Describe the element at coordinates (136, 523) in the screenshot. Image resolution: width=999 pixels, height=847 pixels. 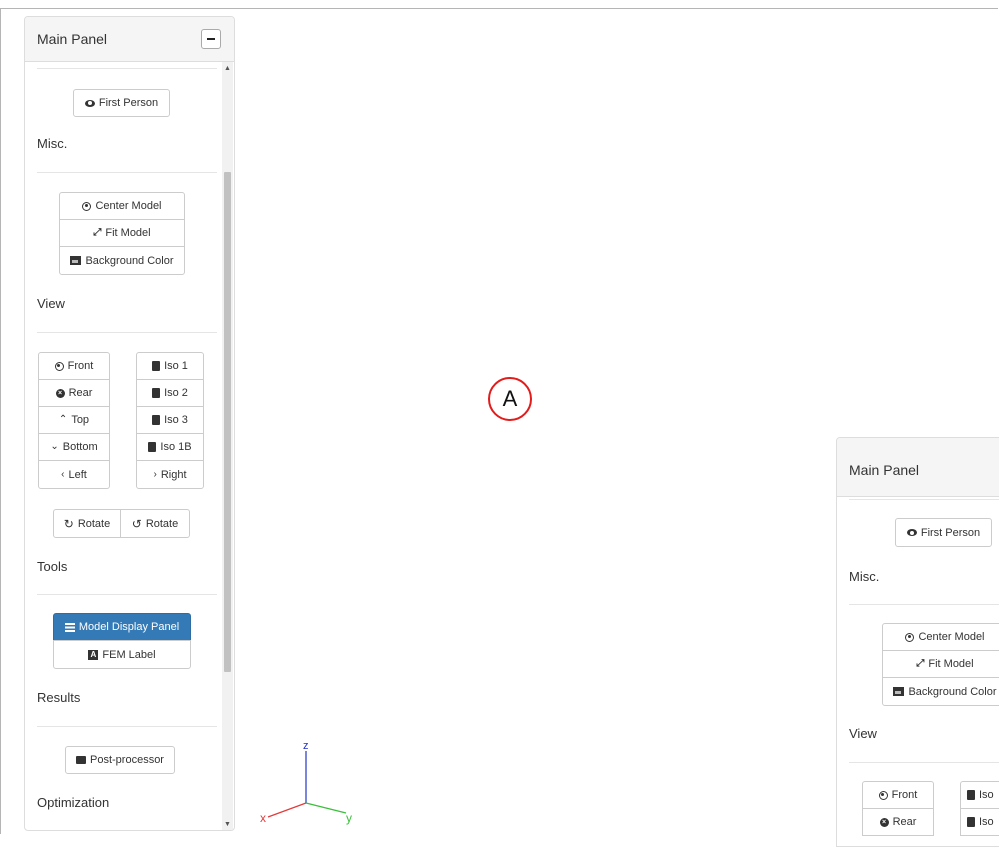
I see `rotate-ccw-icon: ↺` at that location.